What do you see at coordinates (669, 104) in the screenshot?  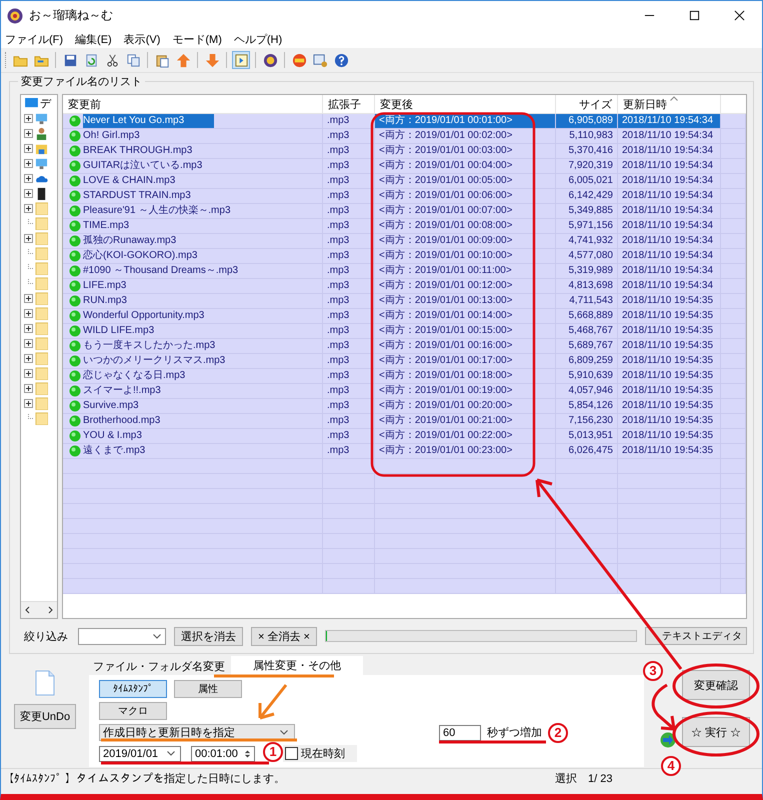 I see `column-header: 更新日時` at bounding box center [669, 104].